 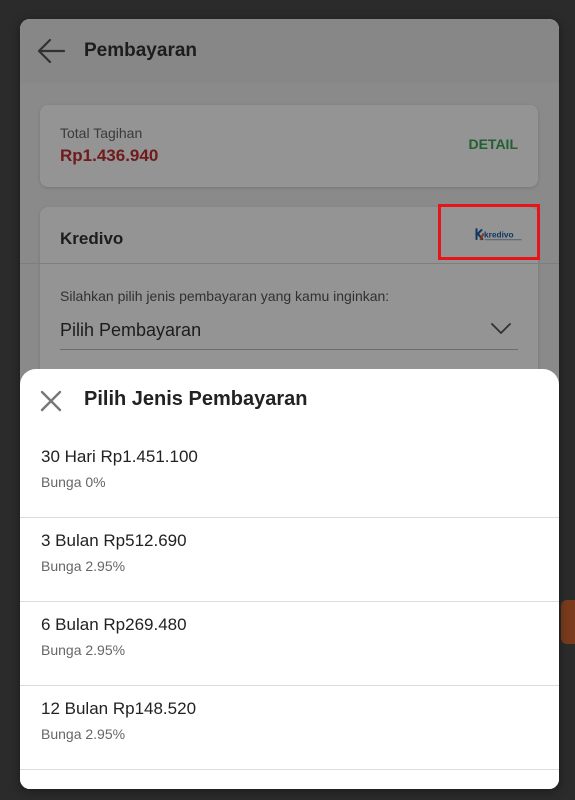 What do you see at coordinates (489, 232) in the screenshot?
I see `kredivo-logo-highlight` at bounding box center [489, 232].